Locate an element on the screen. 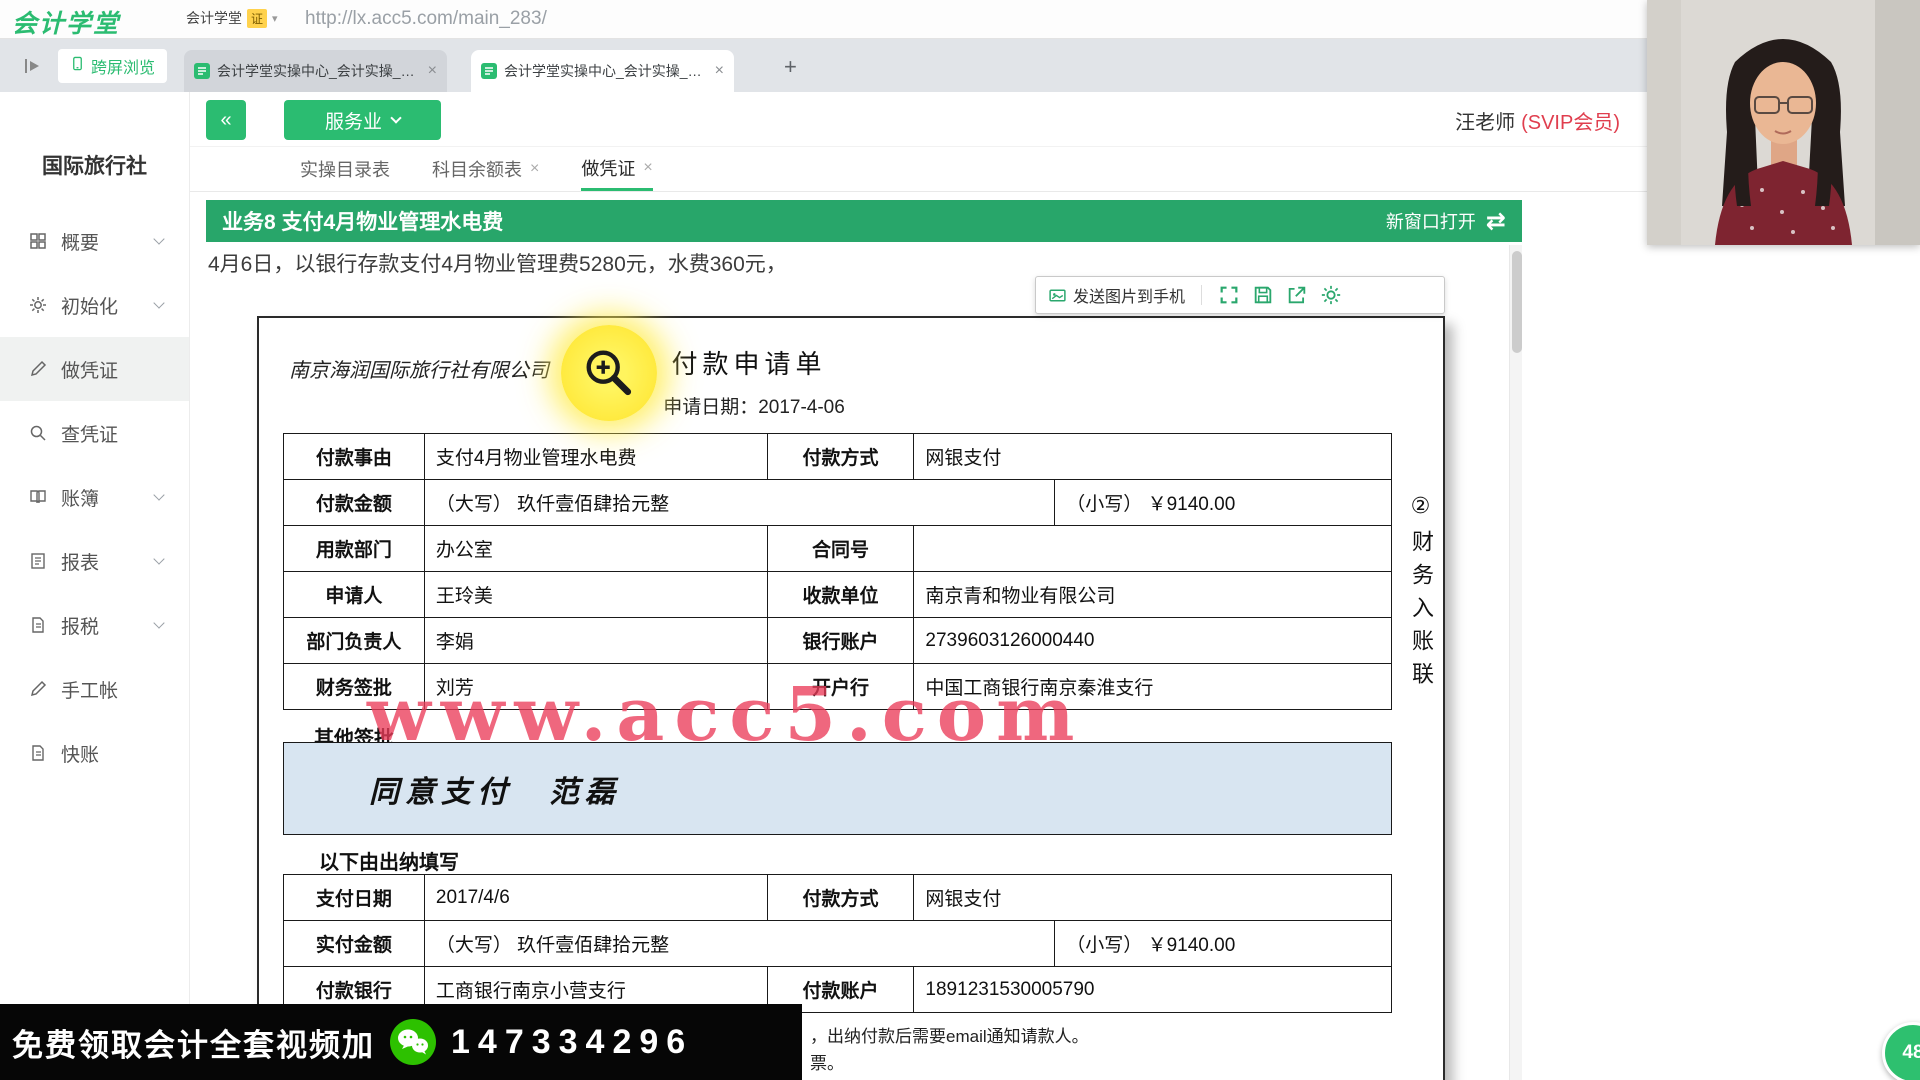 Image resolution: width=1920 pixels, height=1080 pixels. new-tab-button: + is located at coordinates (790, 67).